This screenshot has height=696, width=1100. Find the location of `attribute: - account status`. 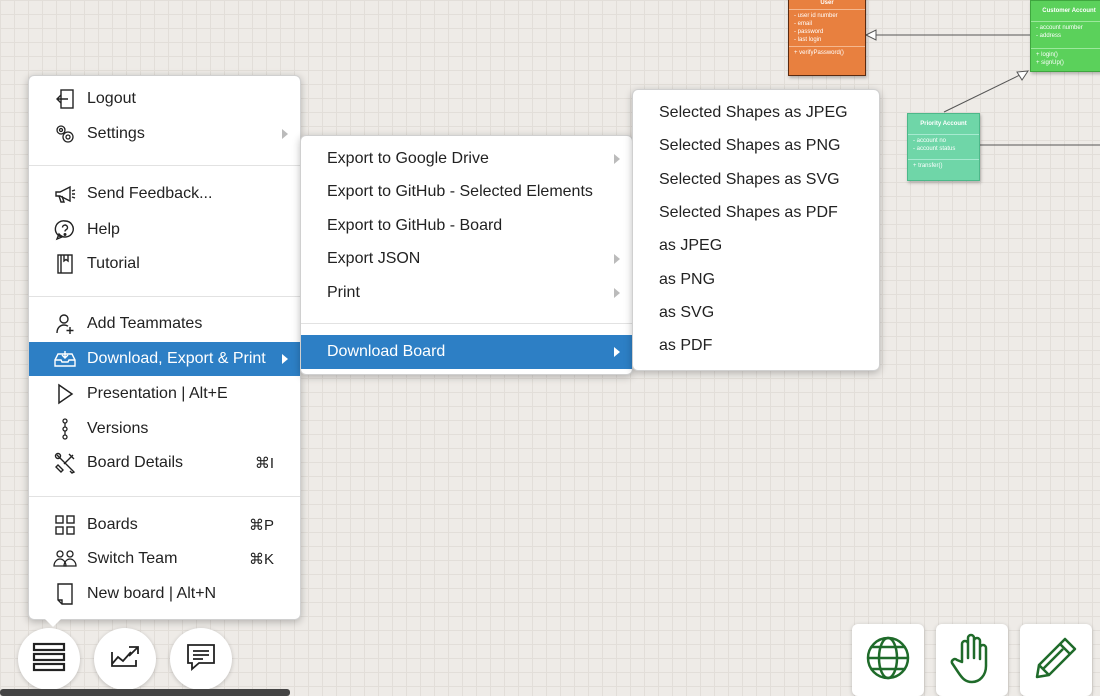

attribute: - account status is located at coordinates (934, 149).